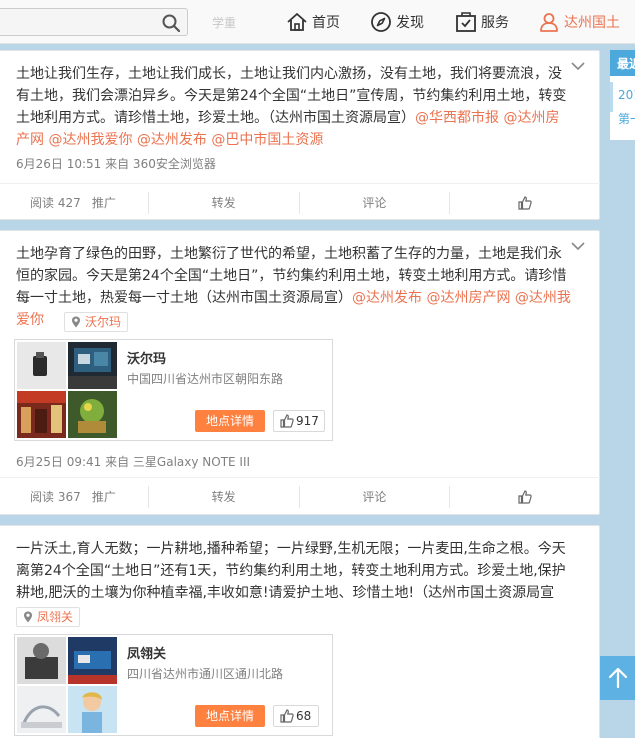 This screenshot has height=738, width=635. I want to click on search-input, so click(73, 22).